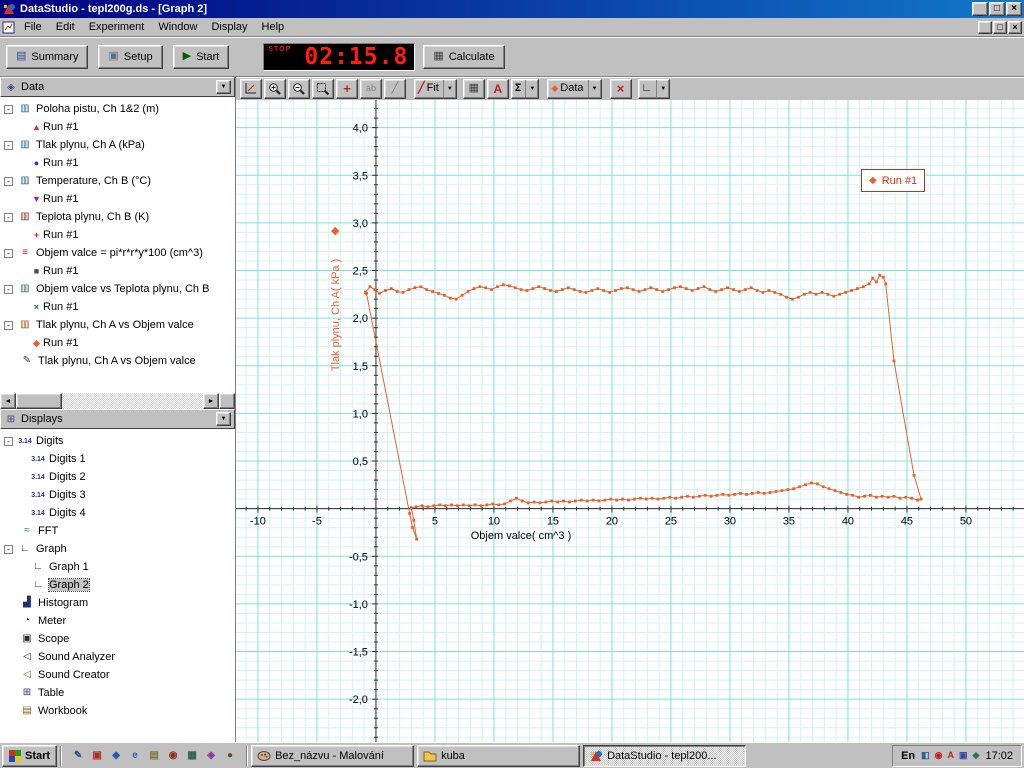 The width and height of the screenshot is (1024, 768). What do you see at coordinates (530, 88) in the screenshot?
I see `statistics-dropdown-arrow: ▼` at bounding box center [530, 88].